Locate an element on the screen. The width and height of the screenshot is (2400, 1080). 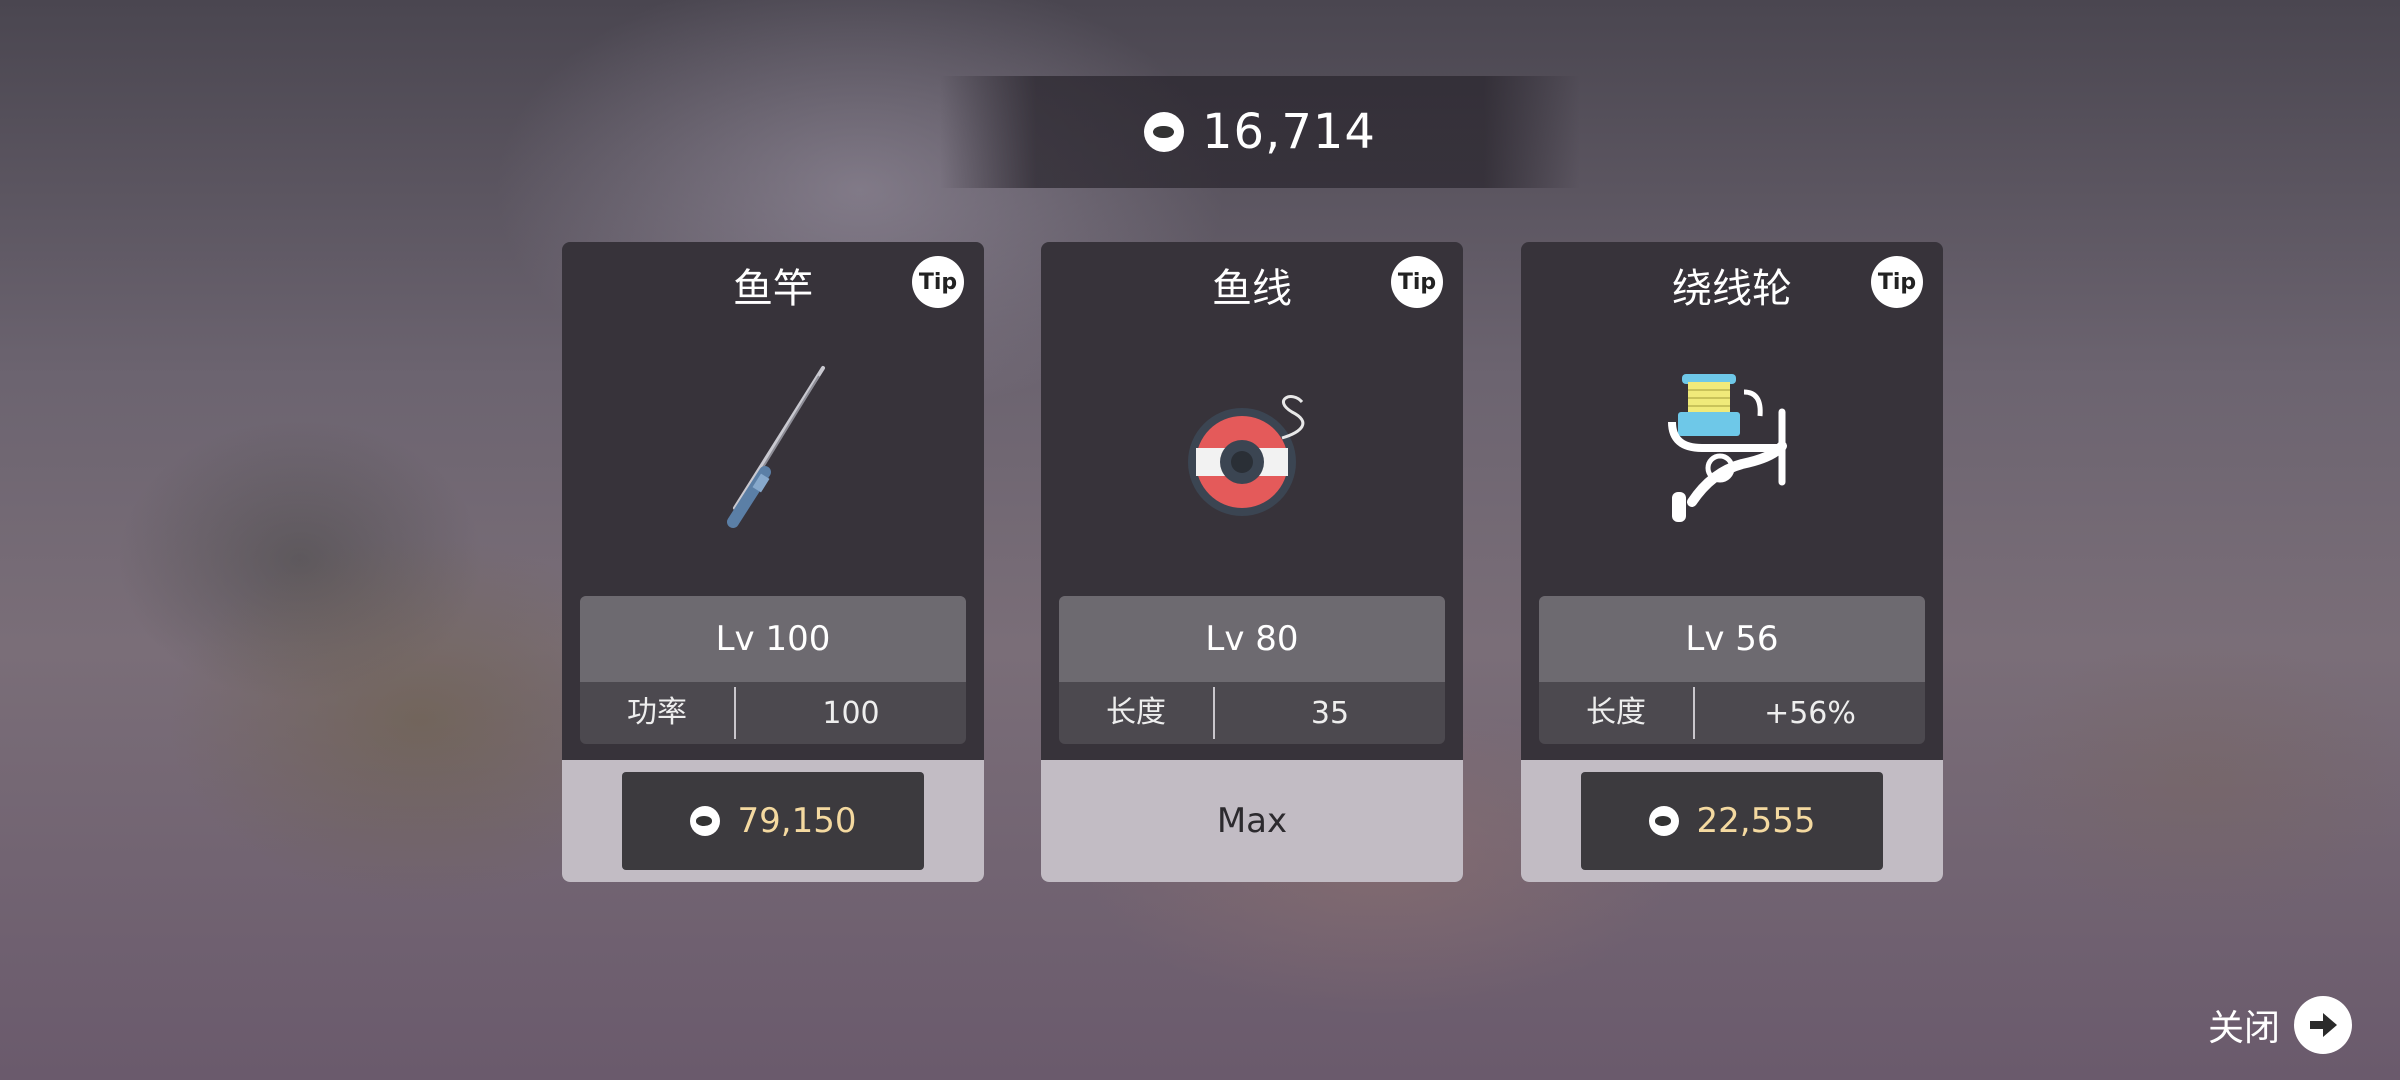
stats-panel: Lv 56 长度 +56% is located at coordinates (1732, 670).